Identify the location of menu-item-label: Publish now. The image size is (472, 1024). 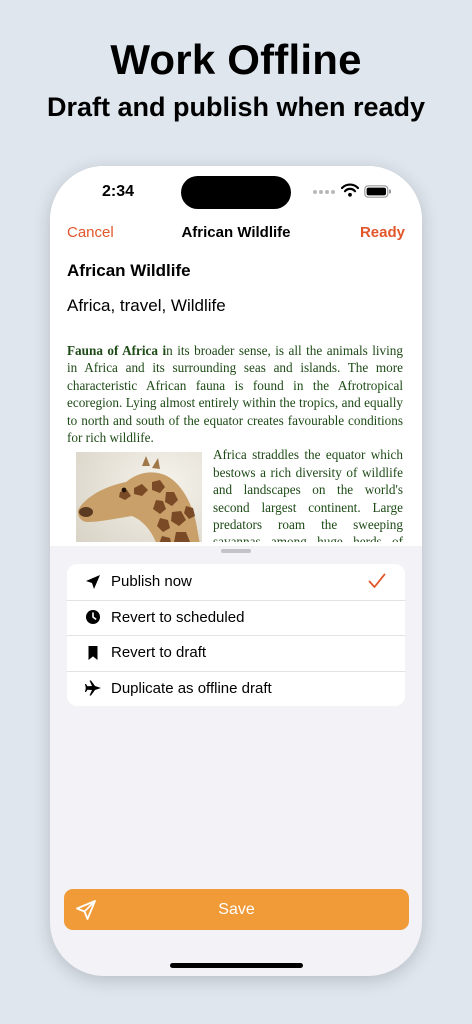
(151, 582).